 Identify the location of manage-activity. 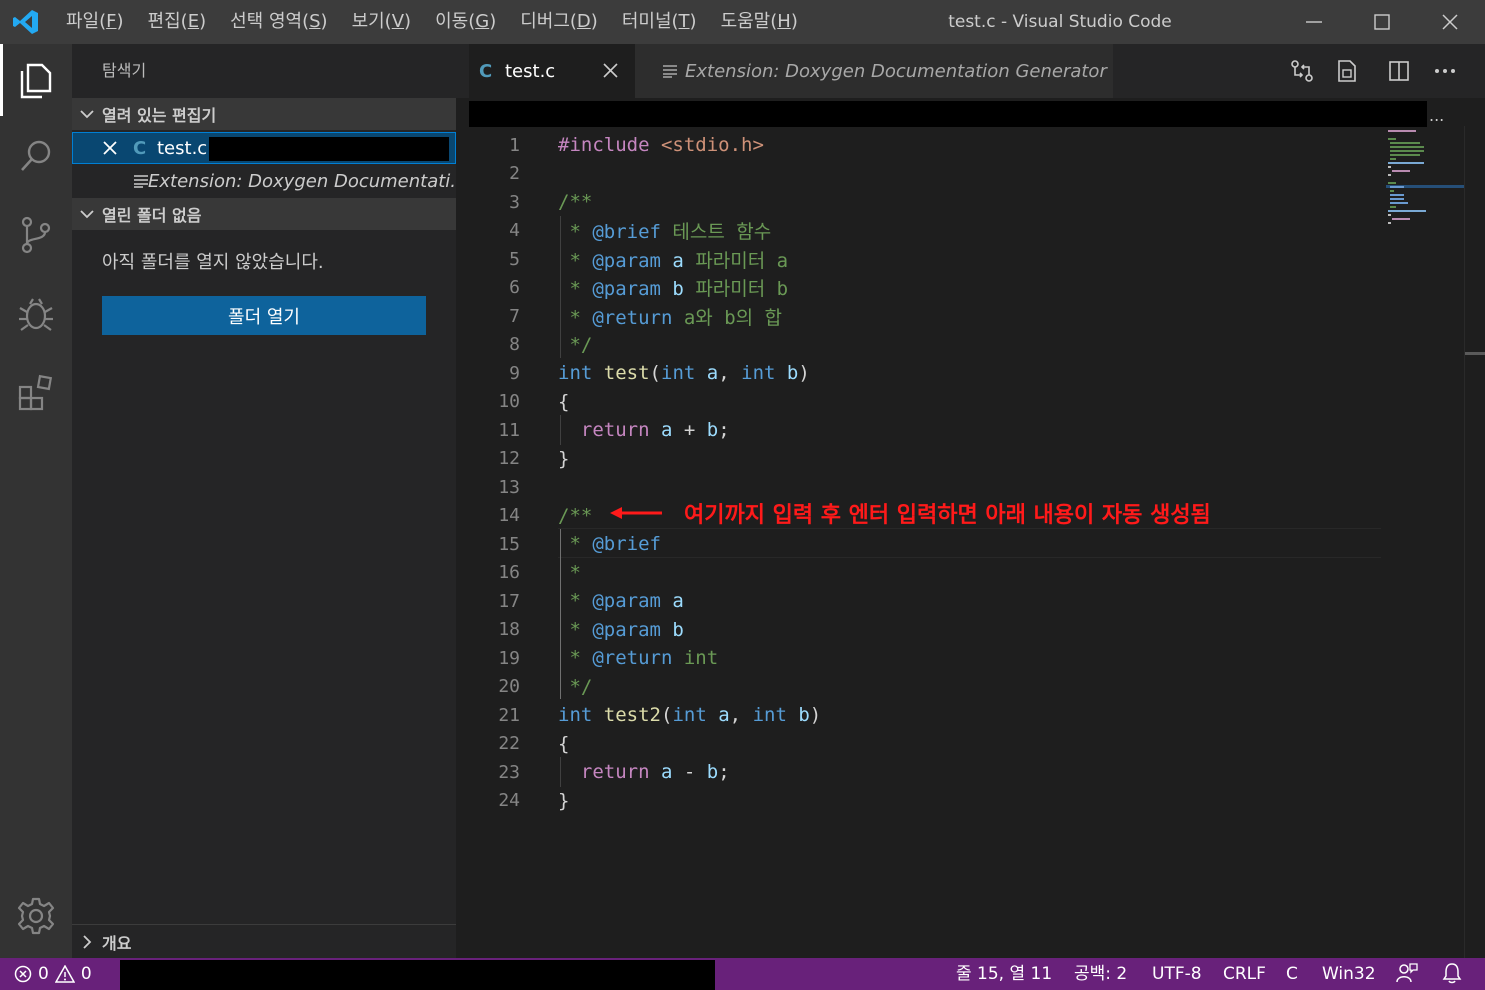
(36, 916).